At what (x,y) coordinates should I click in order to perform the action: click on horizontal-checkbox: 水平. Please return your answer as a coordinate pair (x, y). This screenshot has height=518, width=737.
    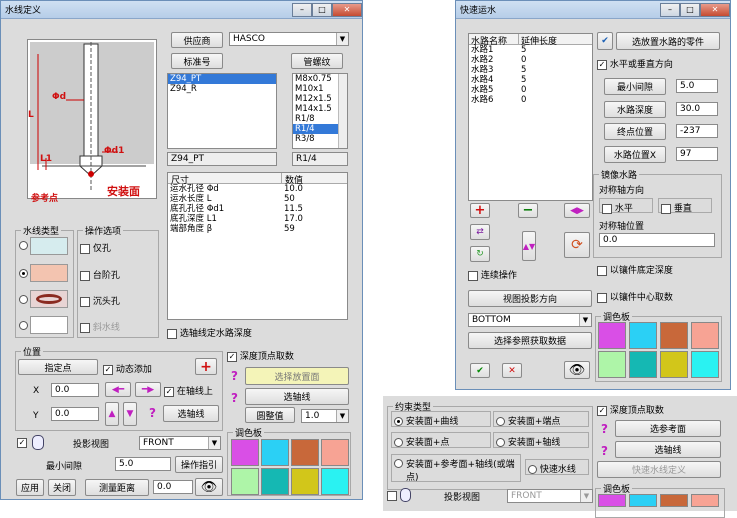
    Looking at the image, I should click on (626, 206).